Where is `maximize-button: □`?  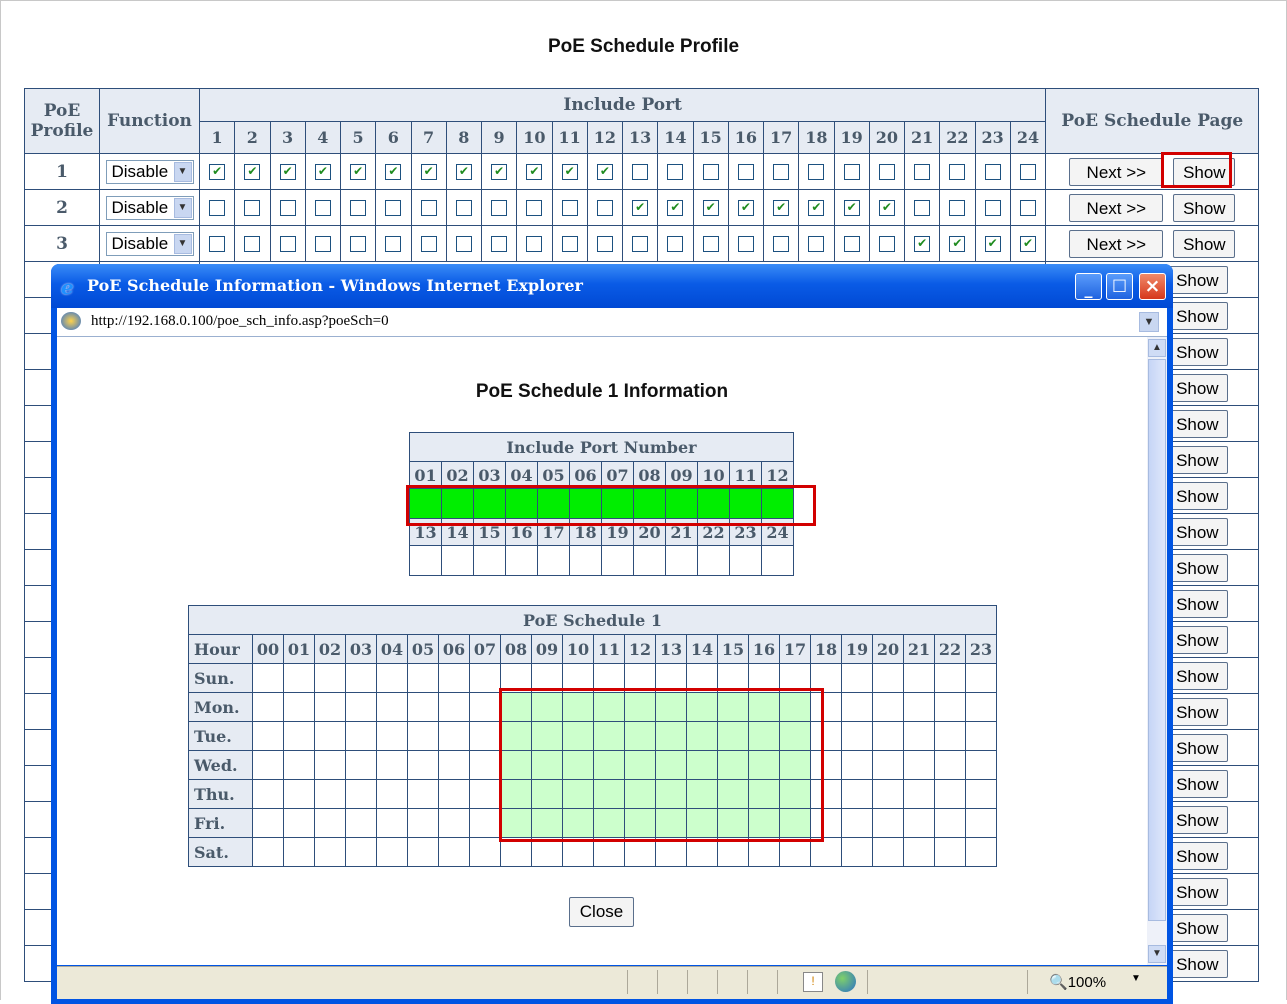
maximize-button: □ is located at coordinates (1119, 286).